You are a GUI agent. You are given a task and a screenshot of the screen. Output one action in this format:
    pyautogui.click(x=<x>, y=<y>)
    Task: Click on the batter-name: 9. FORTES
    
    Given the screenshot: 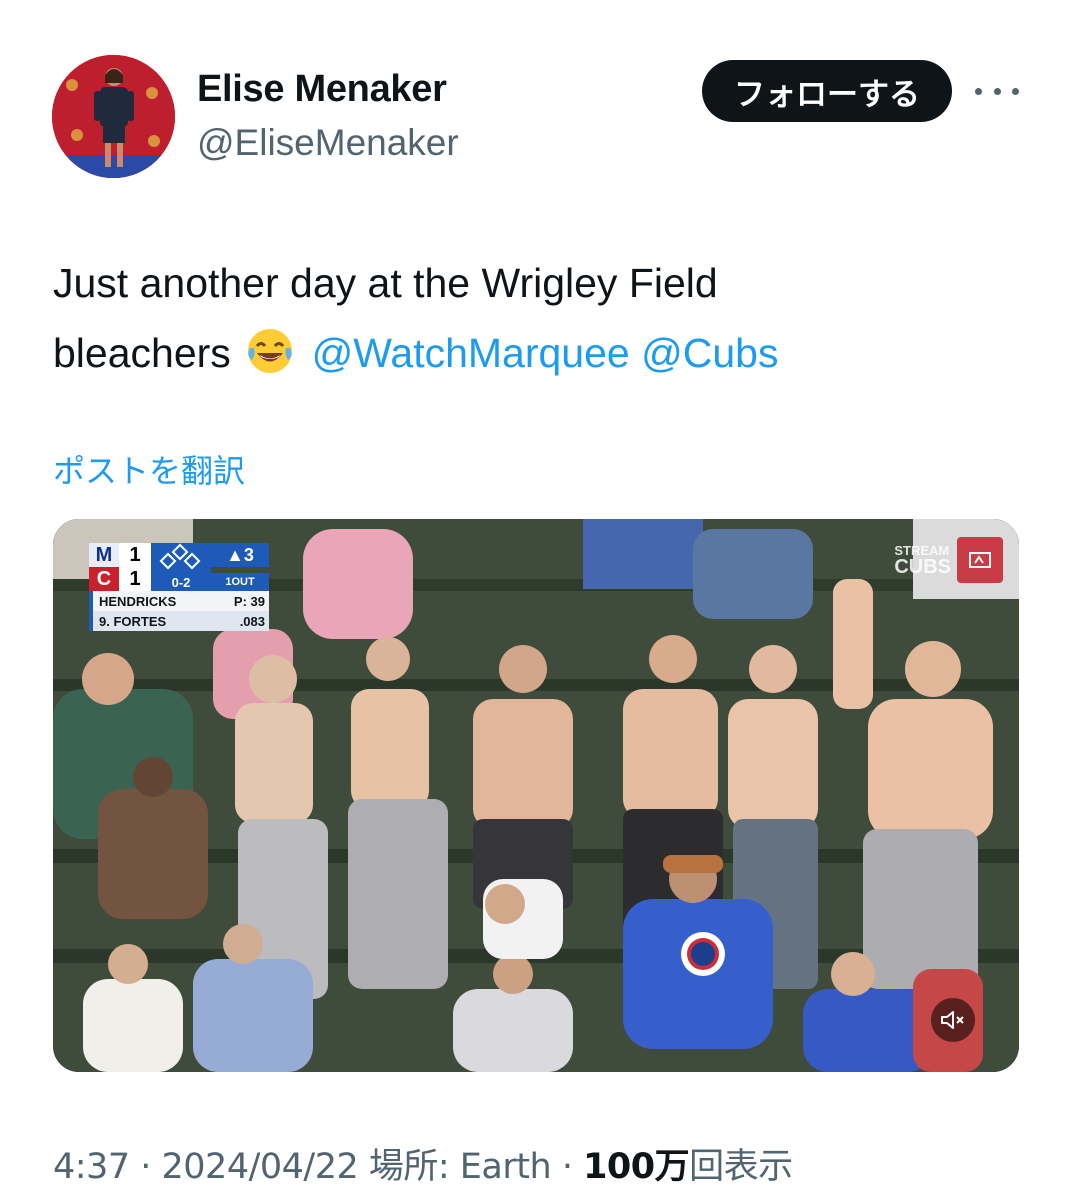 What is the action you would take?
    pyautogui.click(x=133, y=621)
    